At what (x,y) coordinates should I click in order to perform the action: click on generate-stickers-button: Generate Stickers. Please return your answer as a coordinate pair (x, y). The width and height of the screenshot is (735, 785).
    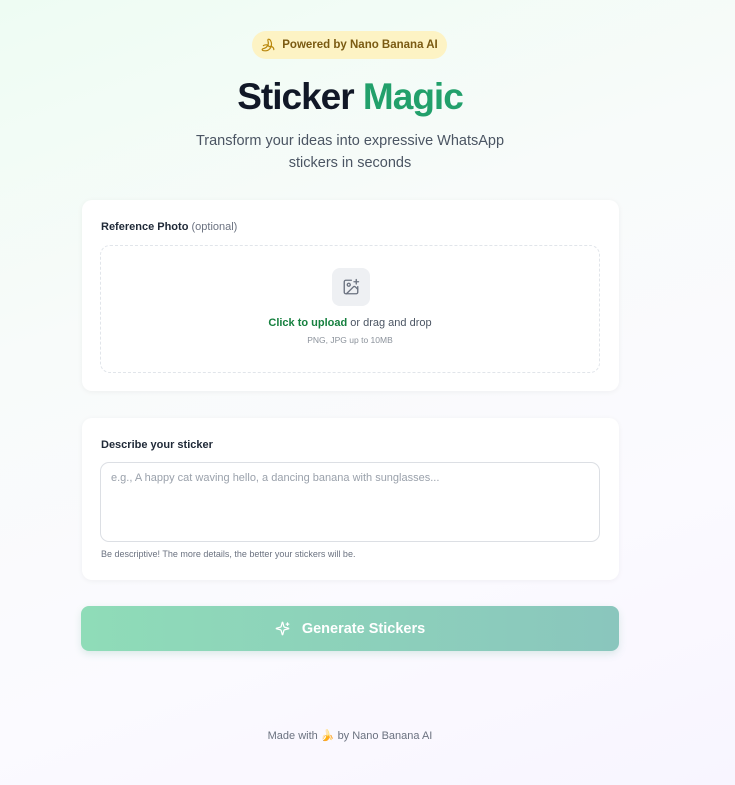
    Looking at the image, I should click on (350, 628).